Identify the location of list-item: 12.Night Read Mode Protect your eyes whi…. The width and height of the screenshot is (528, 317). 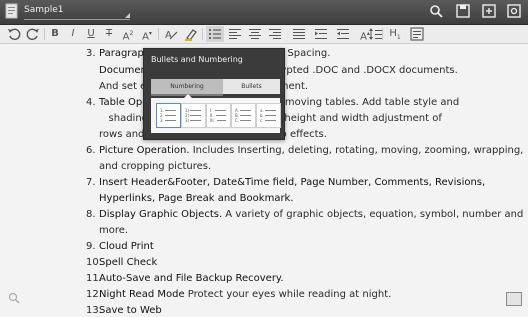
(238, 295).